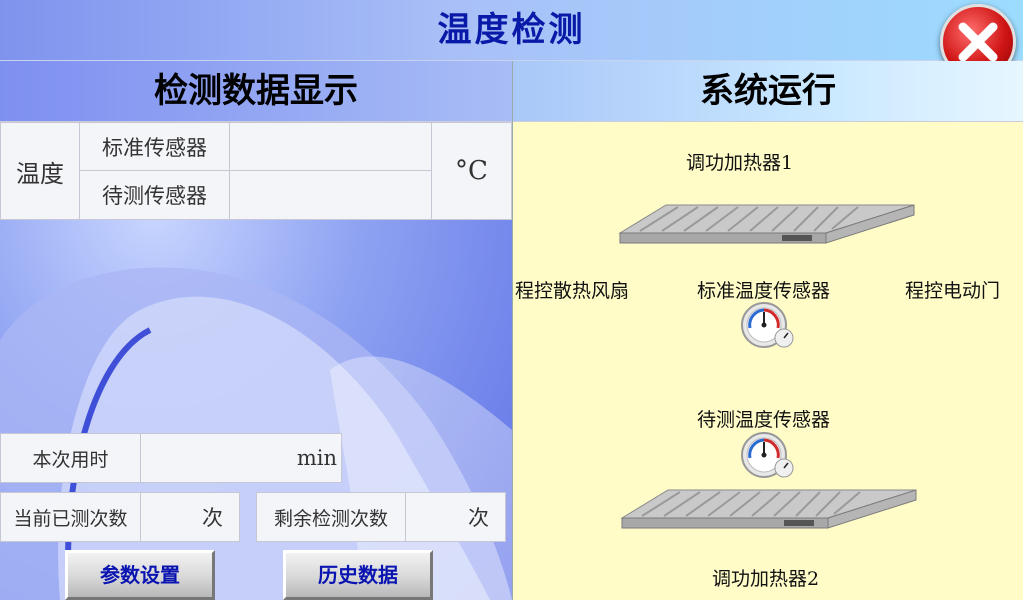 The height and width of the screenshot is (600, 1023). Describe the element at coordinates (190, 517) in the screenshot. I see `tested-count-field: 次` at that location.